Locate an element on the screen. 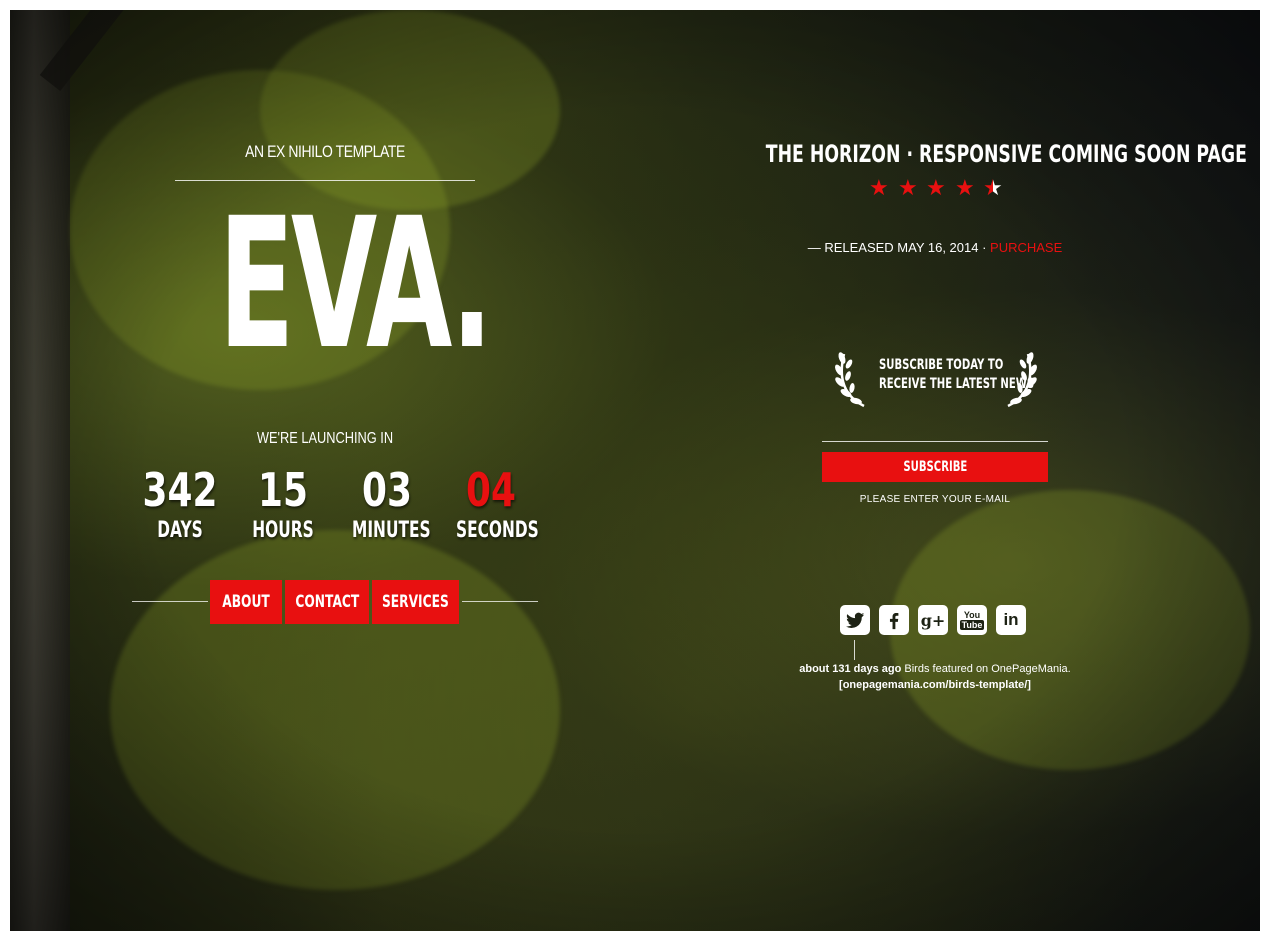 This screenshot has height=941, width=1270. nav-contact-button: CONTACT is located at coordinates (327, 602).